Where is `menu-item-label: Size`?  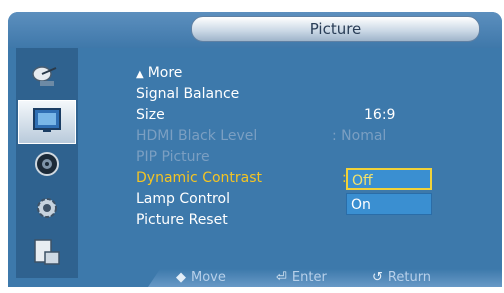
menu-item-label: Size is located at coordinates (150, 115).